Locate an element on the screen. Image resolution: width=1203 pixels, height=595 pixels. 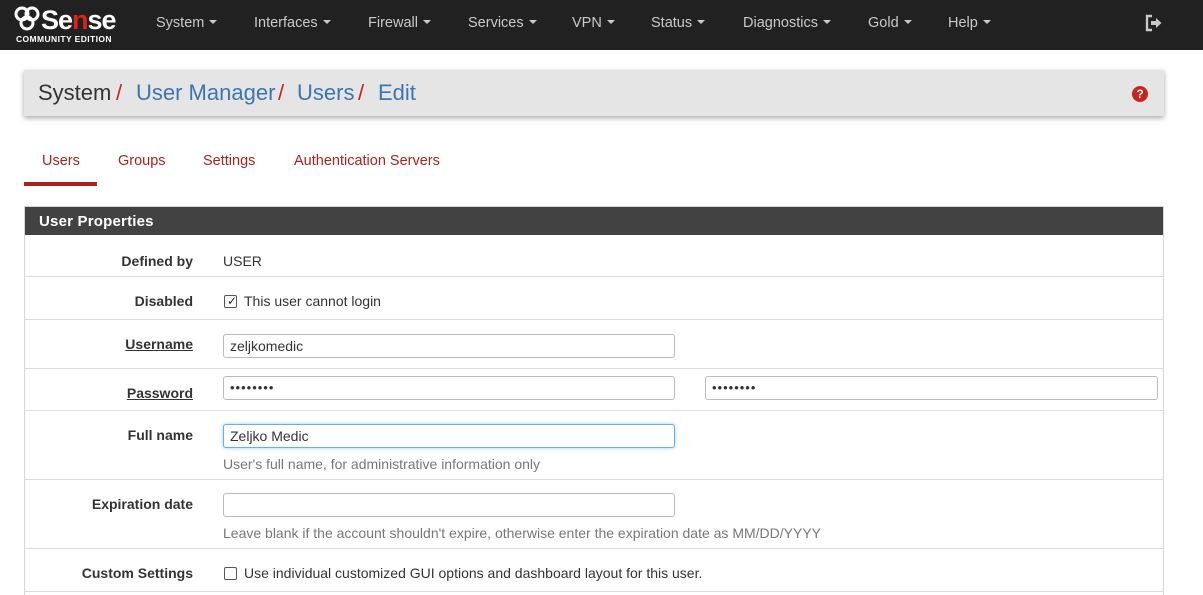
nav-vpn: VPN is located at coordinates (593, 25).